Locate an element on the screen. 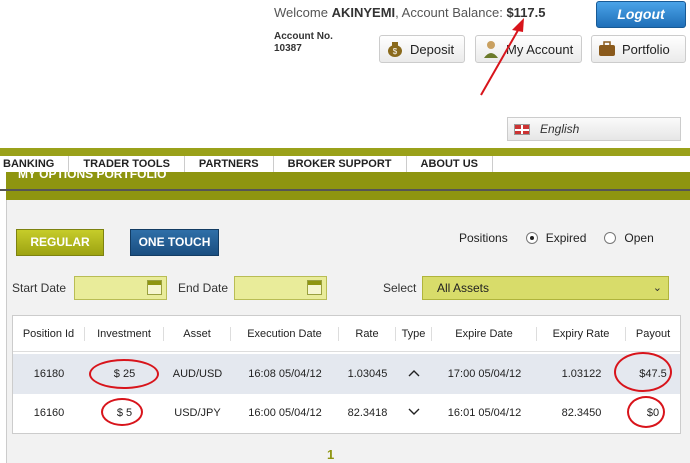 This screenshot has height=463, width=690. select-label: Select is located at coordinates (400, 288).